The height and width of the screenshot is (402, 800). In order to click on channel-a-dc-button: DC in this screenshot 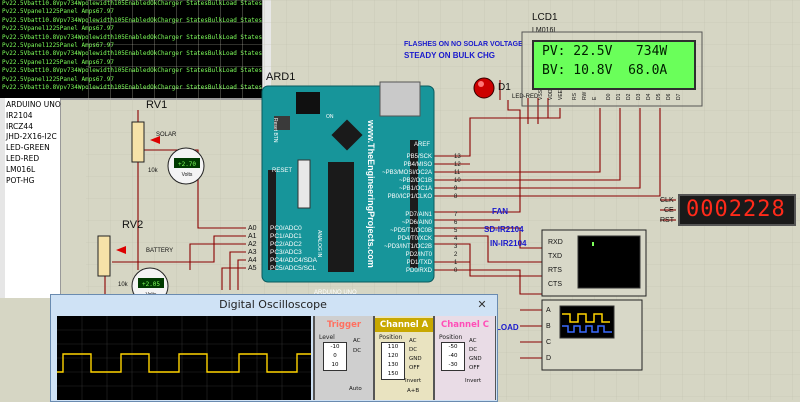, I will do `click(413, 350)`.